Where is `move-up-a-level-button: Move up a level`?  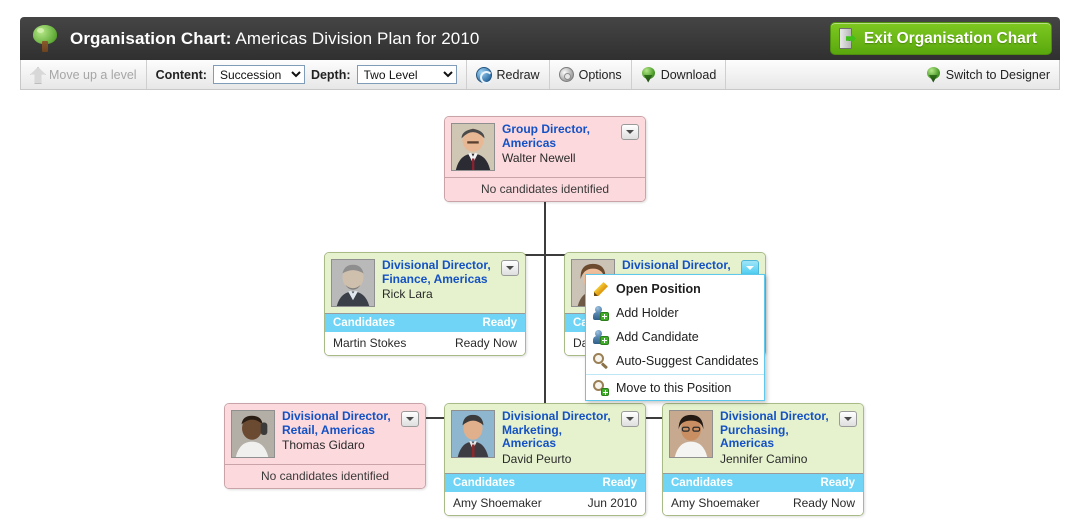
move-up-a-level-button: Move up a level is located at coordinates (83, 74).